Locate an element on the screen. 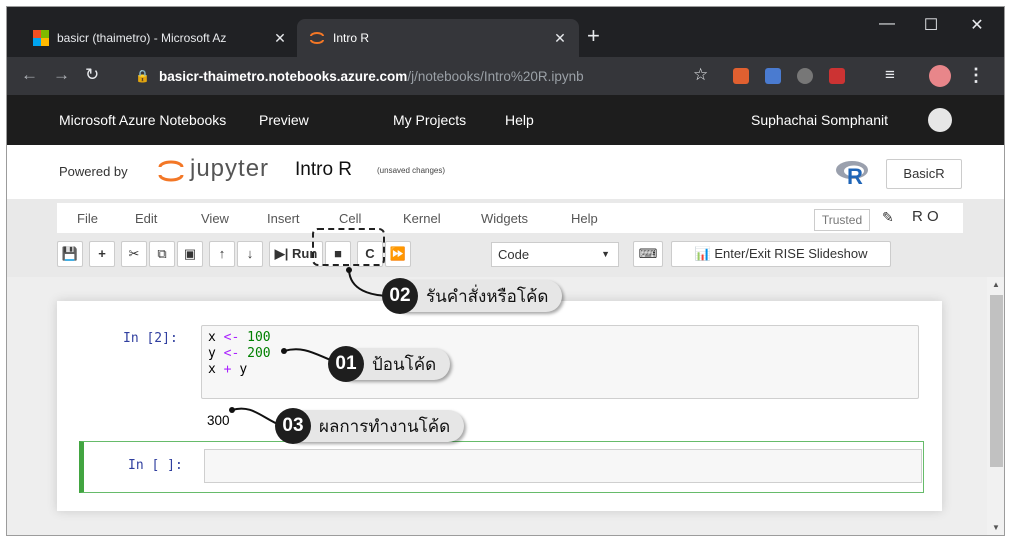  copy-icon: ⧉ is located at coordinates (162, 254).